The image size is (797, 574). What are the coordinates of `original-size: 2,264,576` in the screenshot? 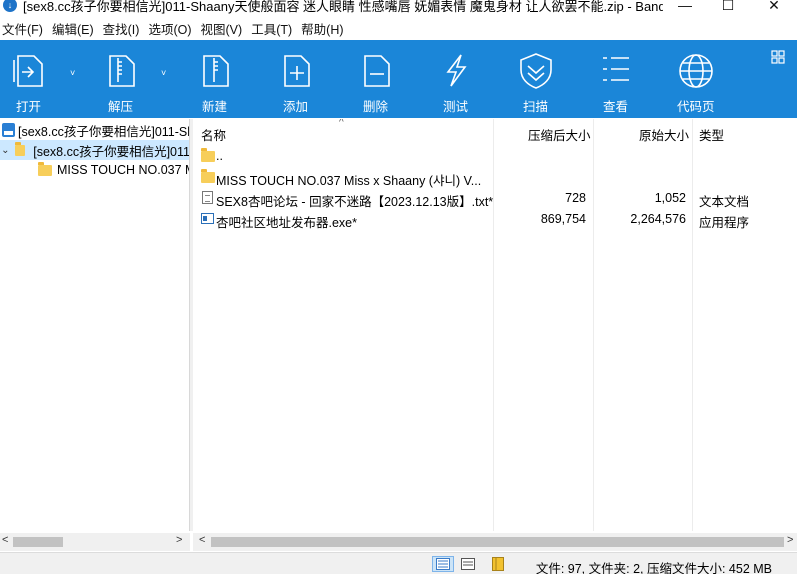 It's located at (658, 219).